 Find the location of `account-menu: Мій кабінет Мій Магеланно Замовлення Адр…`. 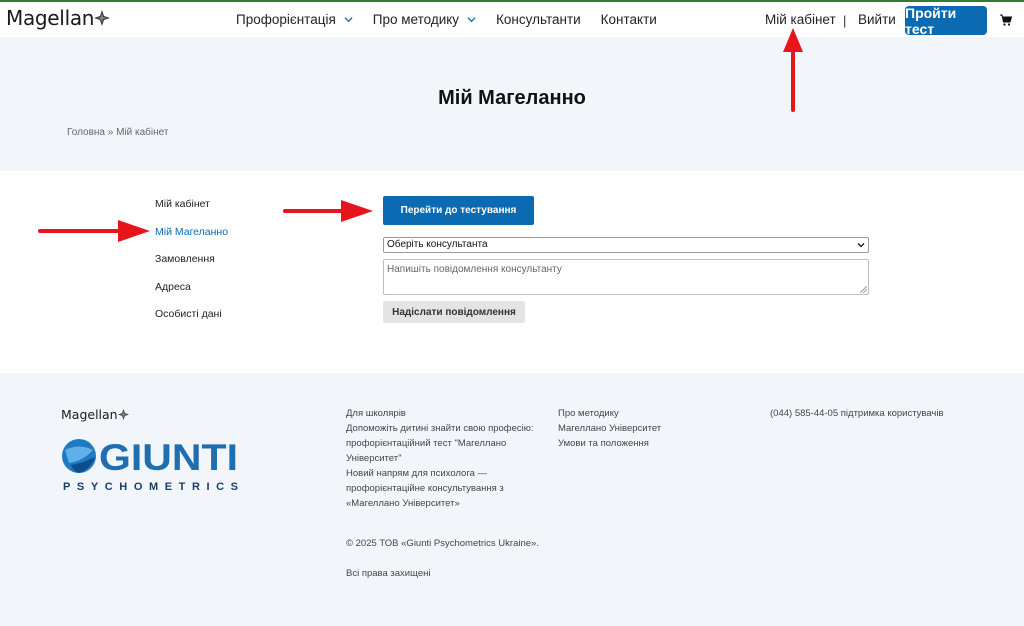

account-menu: Мій кабінет Мій Магеланно Замовлення Адр… is located at coordinates (191, 267).